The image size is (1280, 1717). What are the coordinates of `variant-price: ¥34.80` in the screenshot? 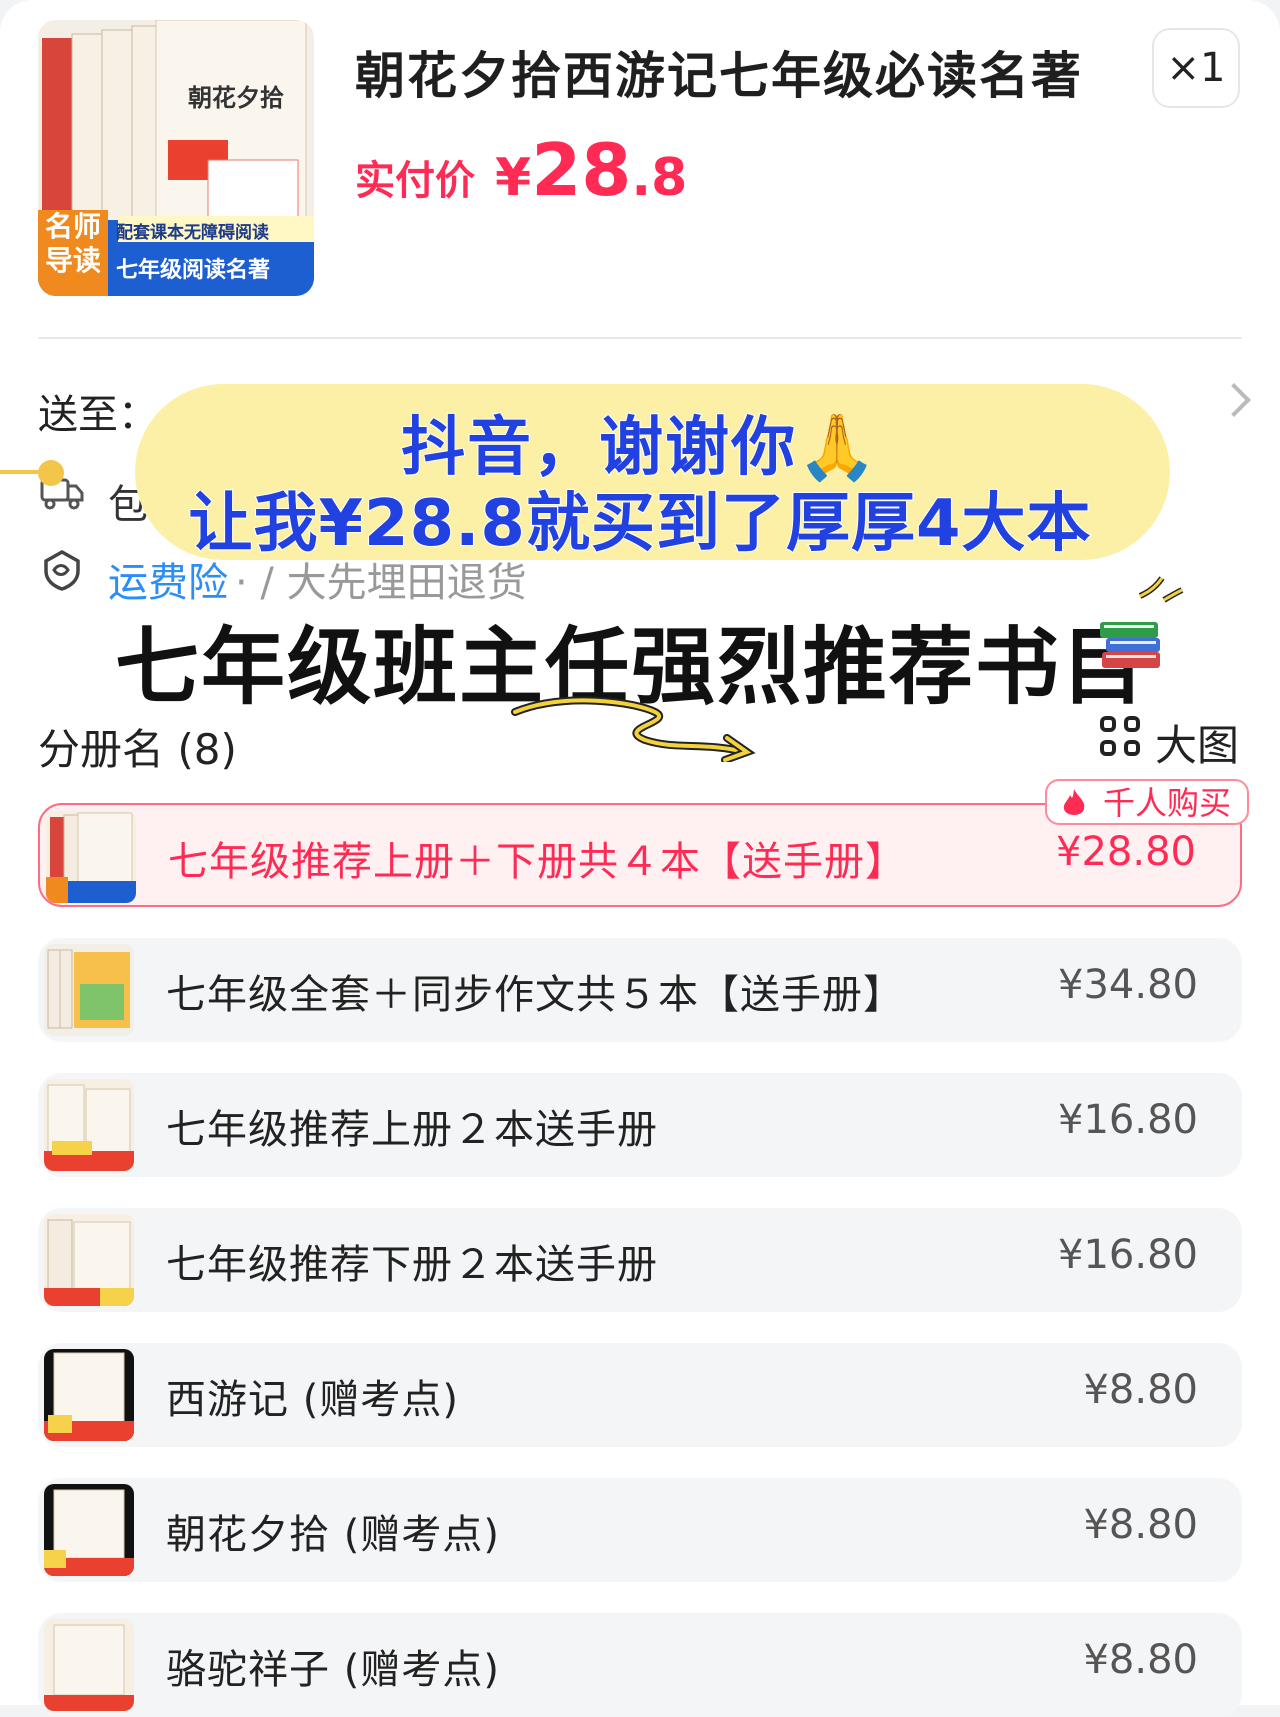 It's located at (1128, 985).